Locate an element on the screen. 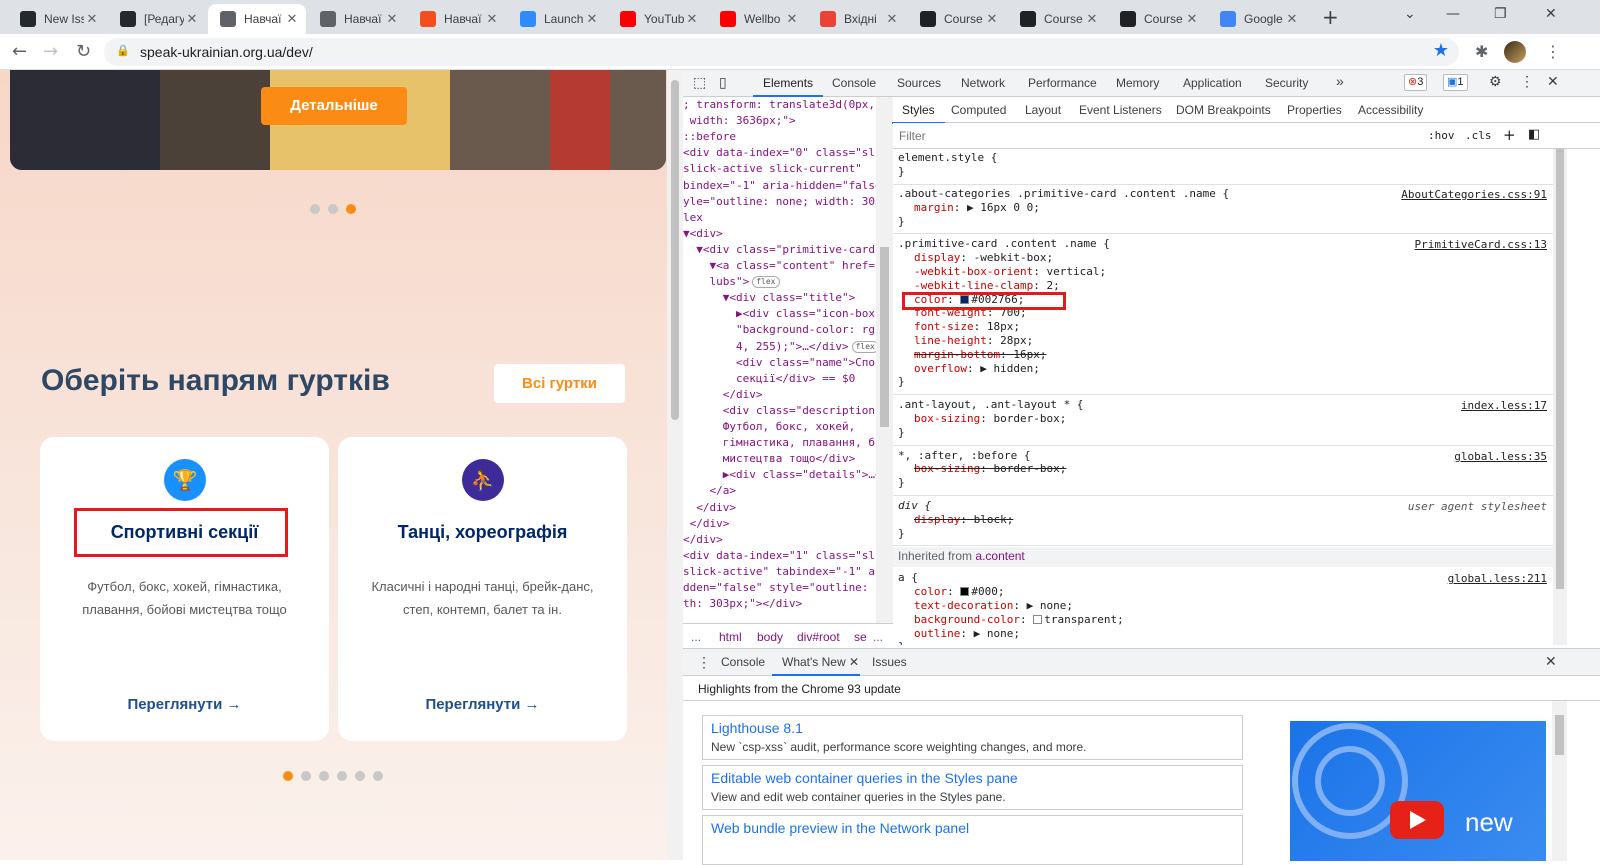  tab-title: YouTub is located at coordinates (664, 19).